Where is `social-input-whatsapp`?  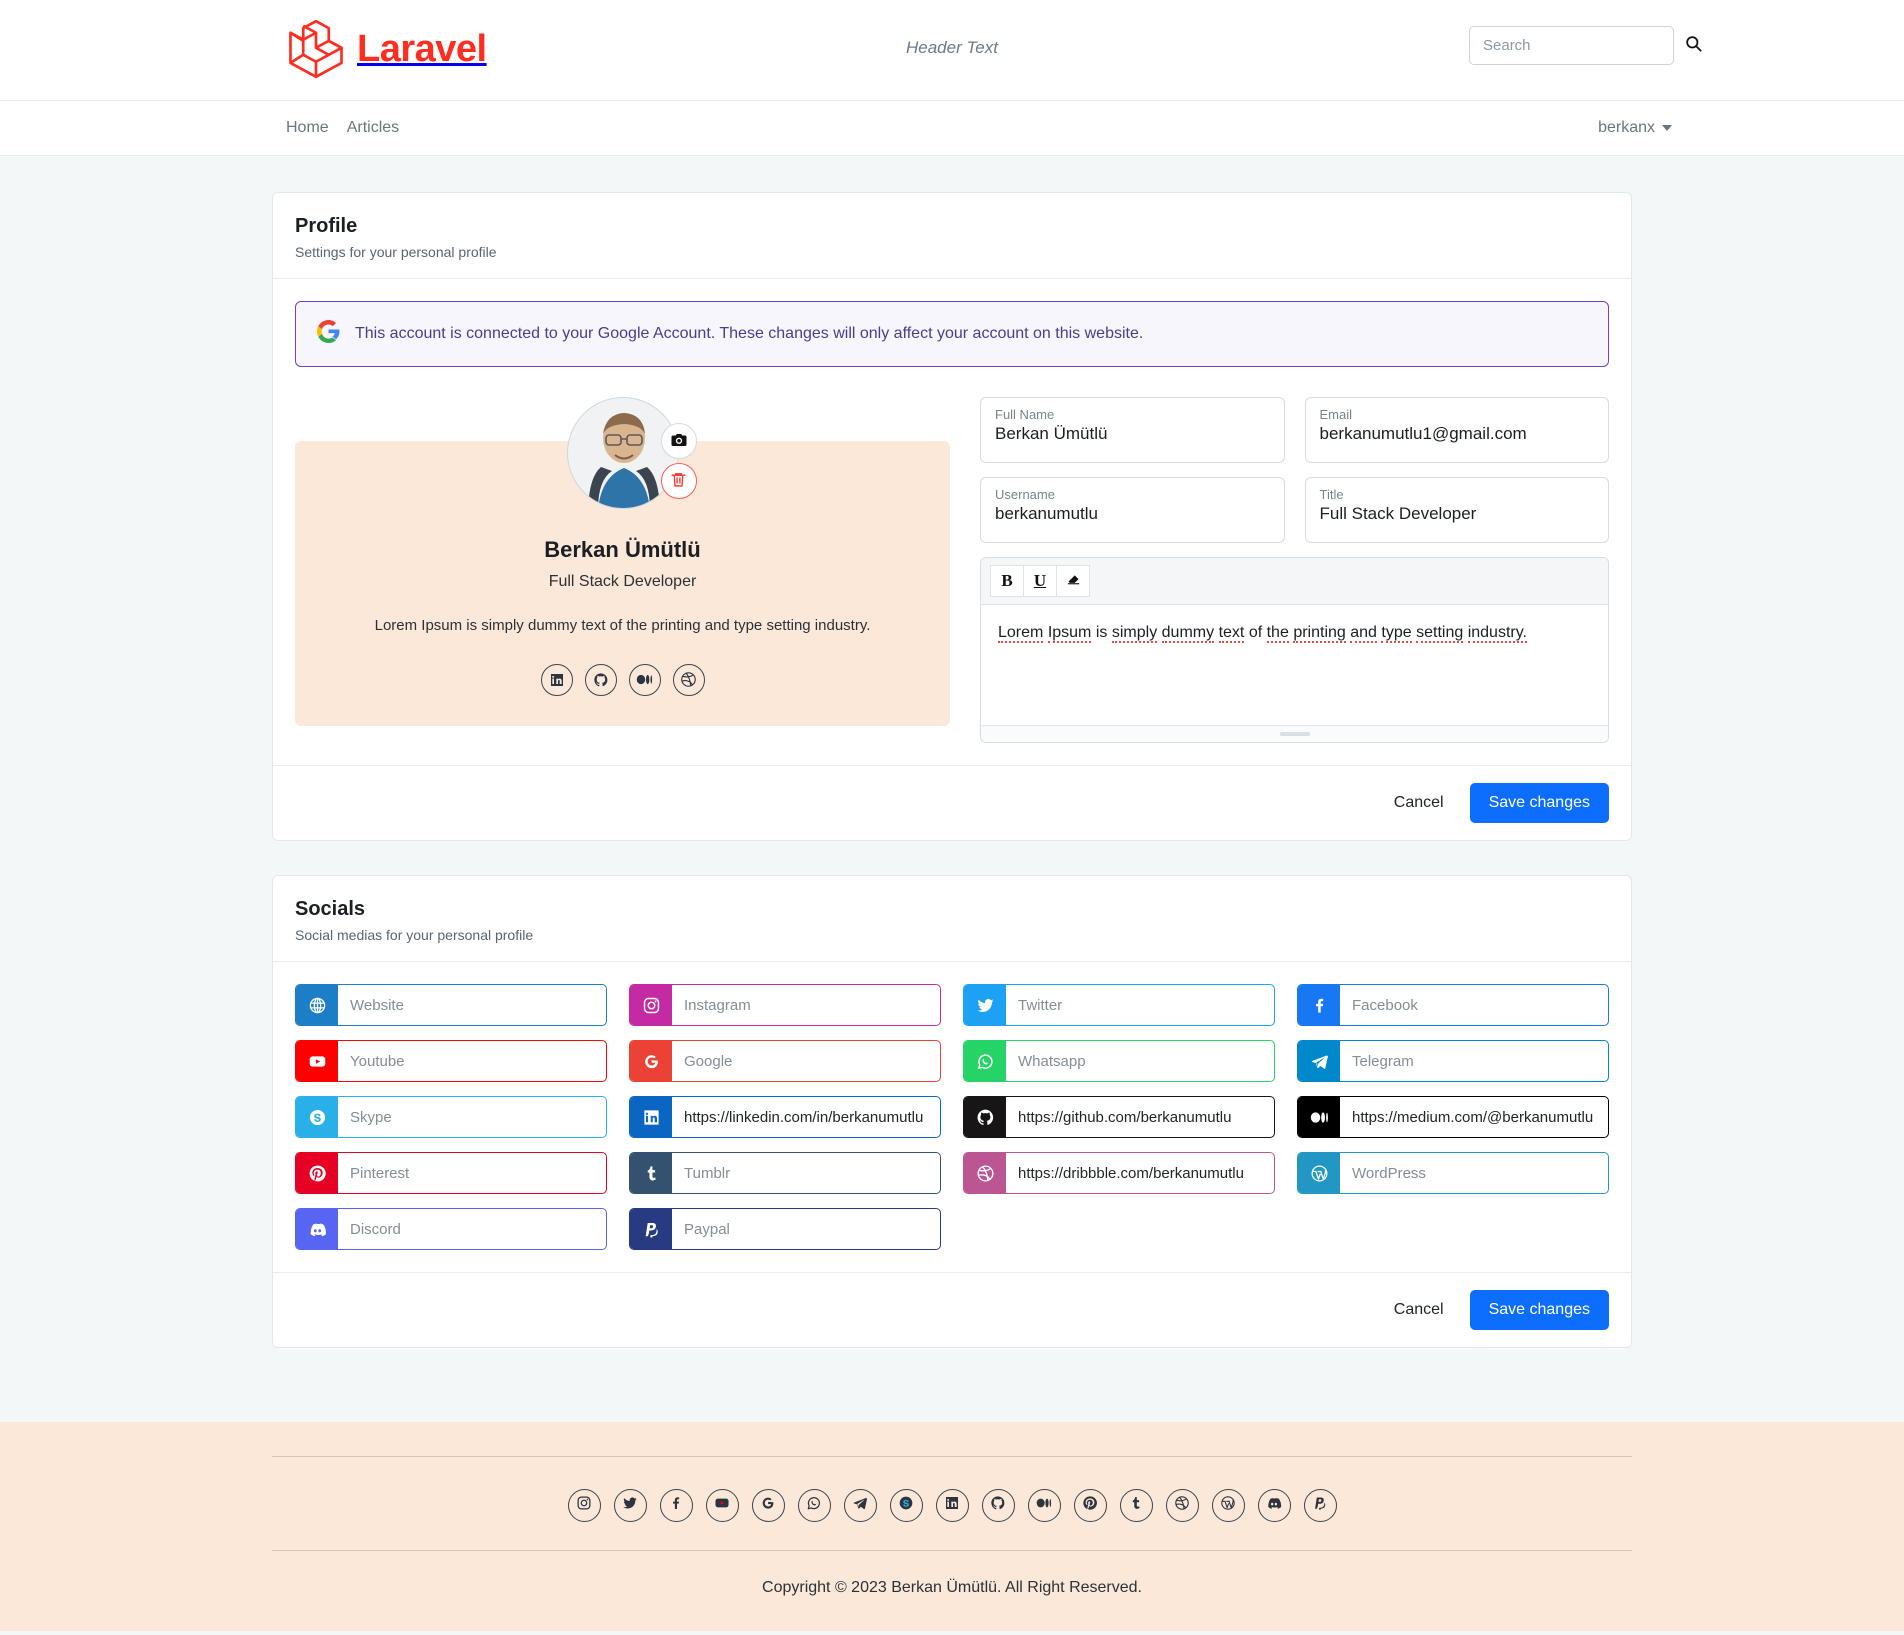
social-input-whatsapp is located at coordinates (1119, 1061).